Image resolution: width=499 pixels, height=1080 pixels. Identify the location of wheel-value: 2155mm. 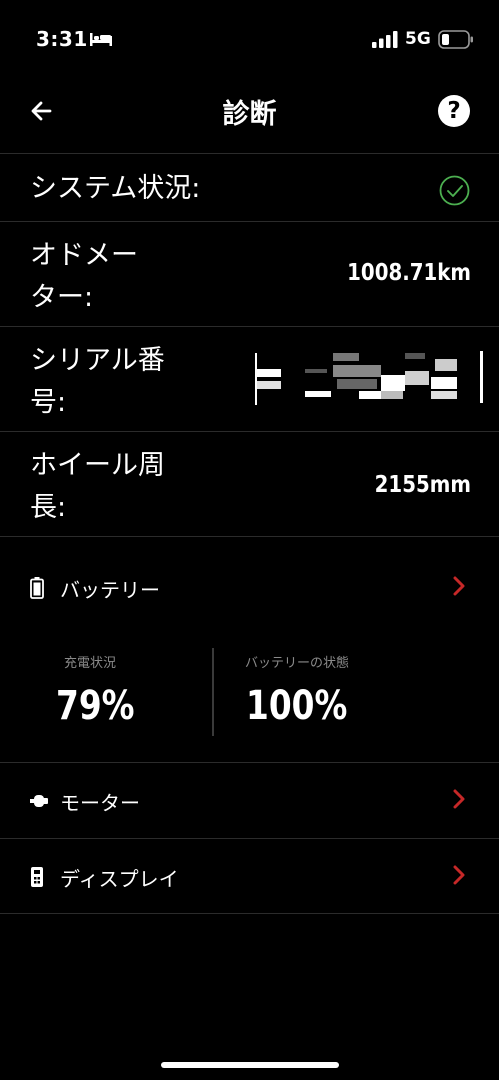
(422, 485).